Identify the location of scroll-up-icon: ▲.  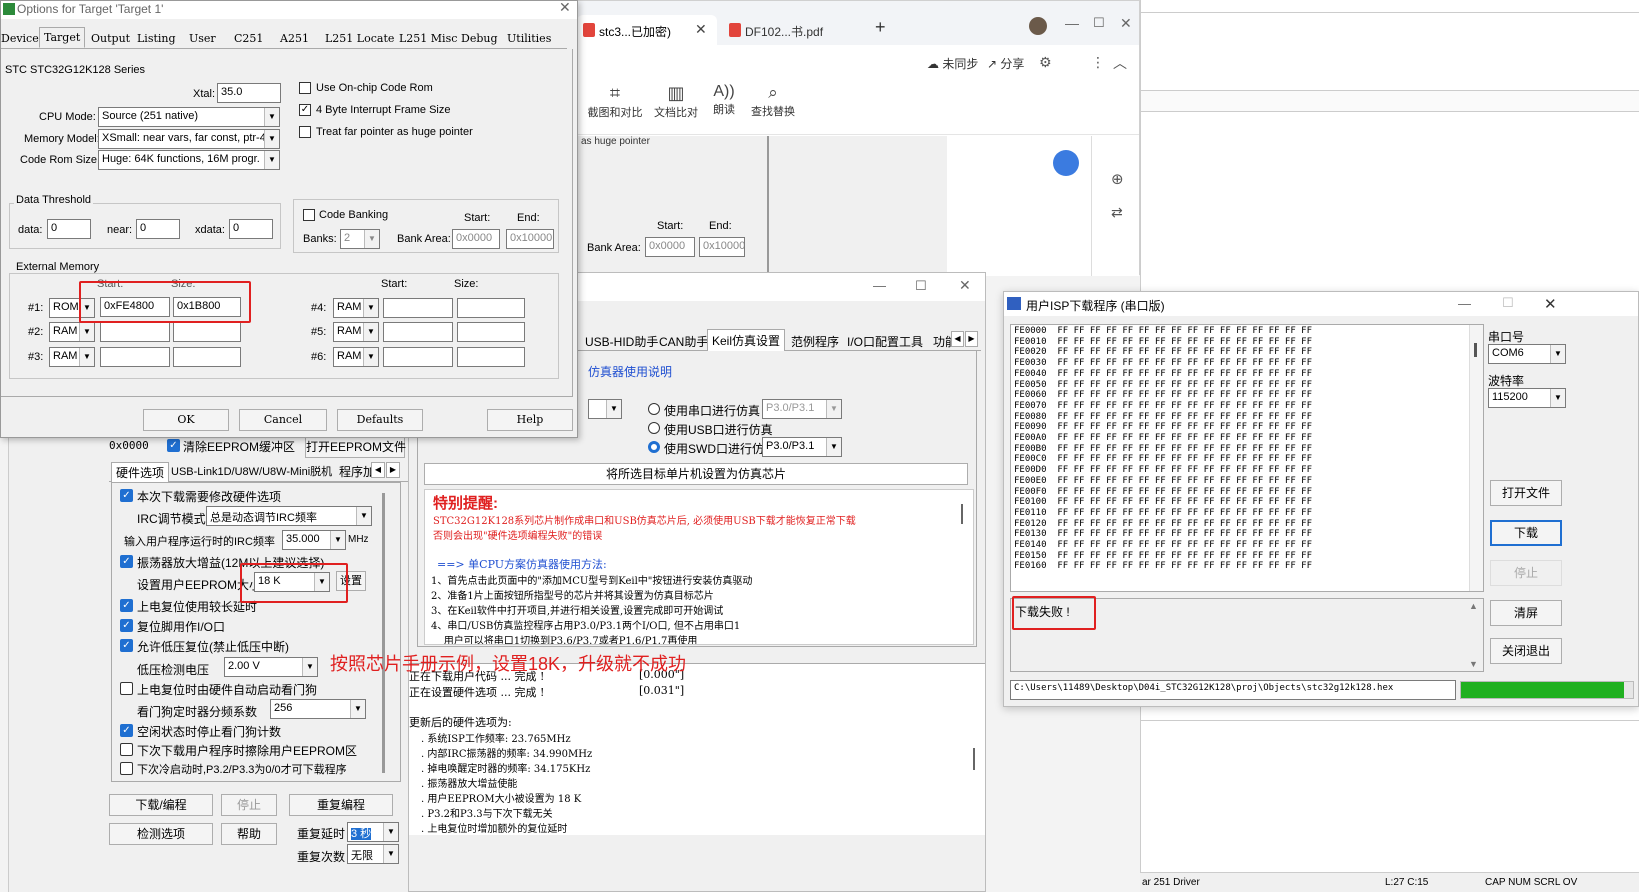
(1473, 606).